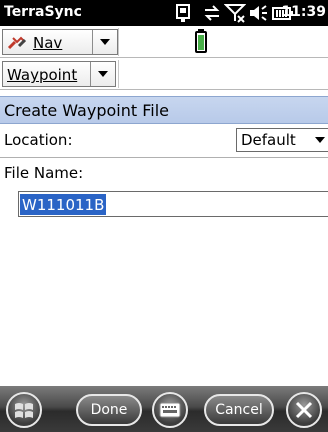  Describe the element at coordinates (304, 410) in the screenshot. I see `close-icon` at that location.